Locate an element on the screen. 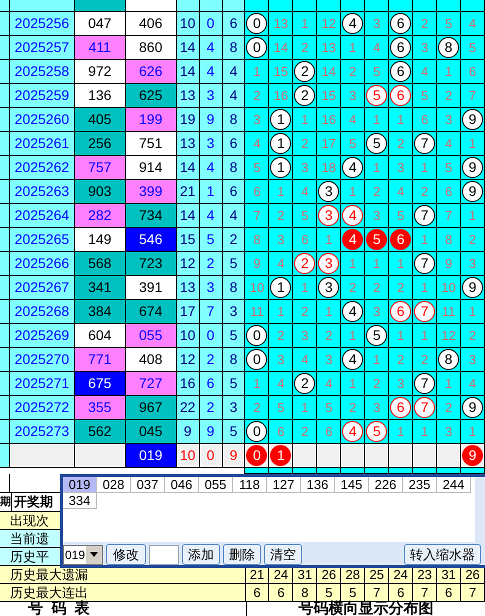 The height and width of the screenshot is (616, 485). combination-item: 055 is located at coordinates (216, 485).